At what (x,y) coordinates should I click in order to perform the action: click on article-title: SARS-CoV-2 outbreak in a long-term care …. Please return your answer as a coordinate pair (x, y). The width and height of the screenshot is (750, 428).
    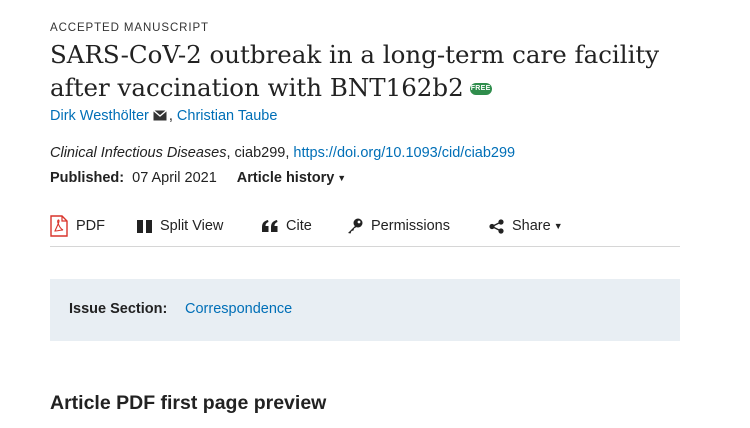
    Looking at the image, I should click on (365, 71).